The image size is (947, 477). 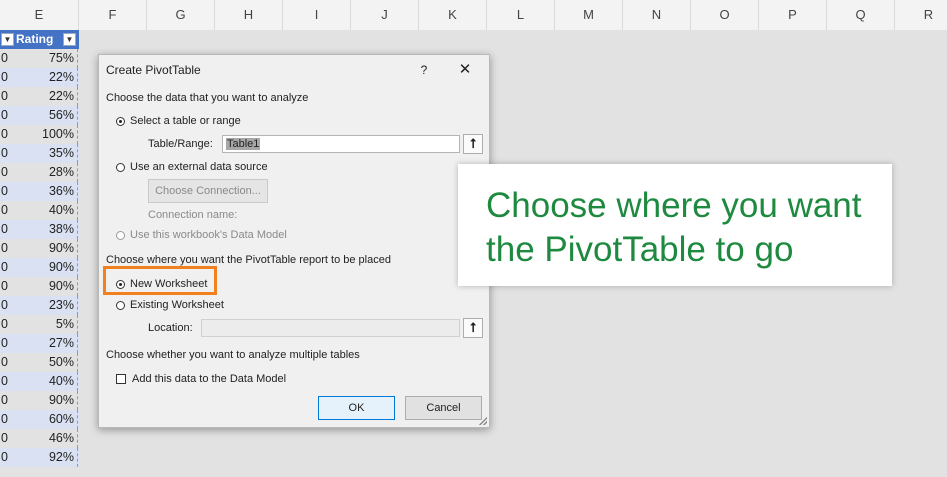 What do you see at coordinates (46, 457) in the screenshot?
I see `cell-rating: 92%` at bounding box center [46, 457].